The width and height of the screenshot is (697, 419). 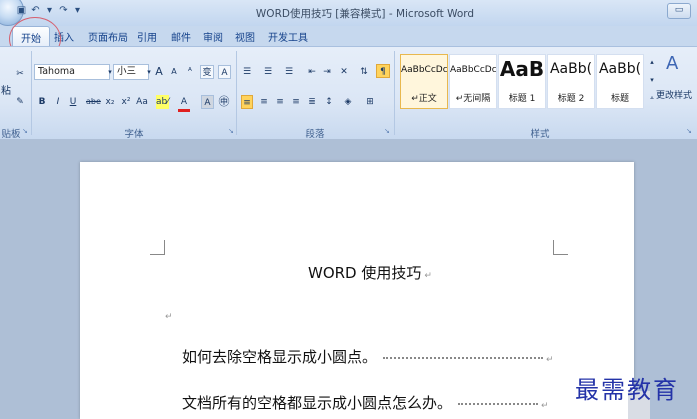 I want to click on style-sample: AaB, so click(x=522, y=69).